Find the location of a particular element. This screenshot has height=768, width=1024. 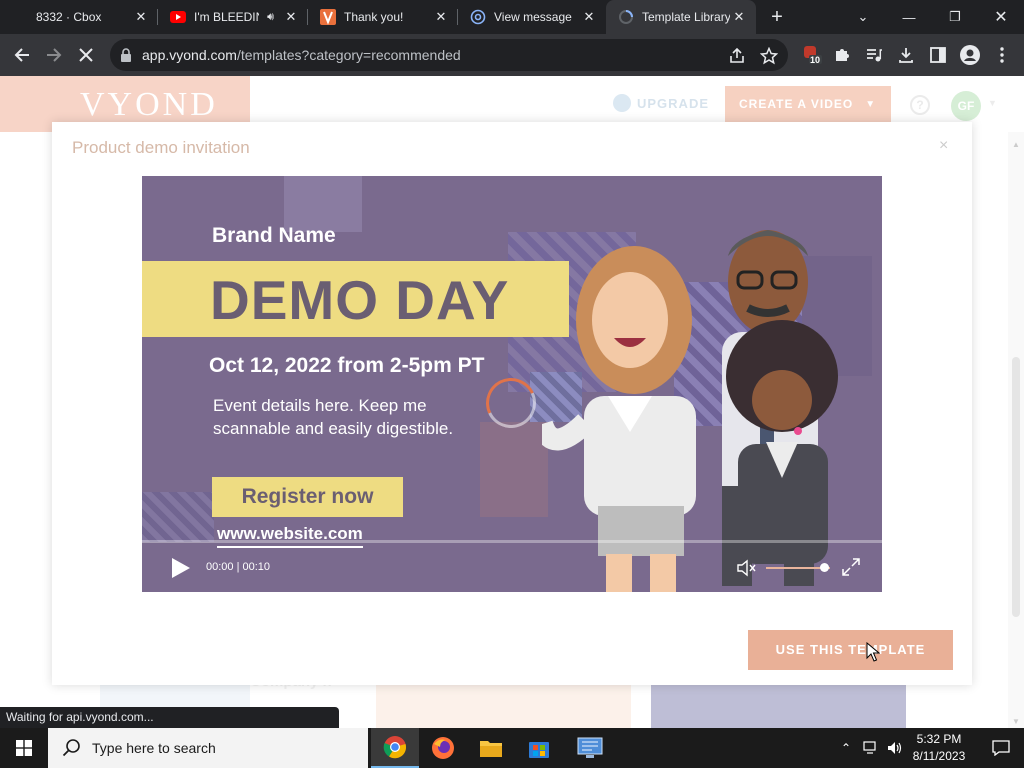

taskbar-remote-desktop is located at coordinates (590, 748).